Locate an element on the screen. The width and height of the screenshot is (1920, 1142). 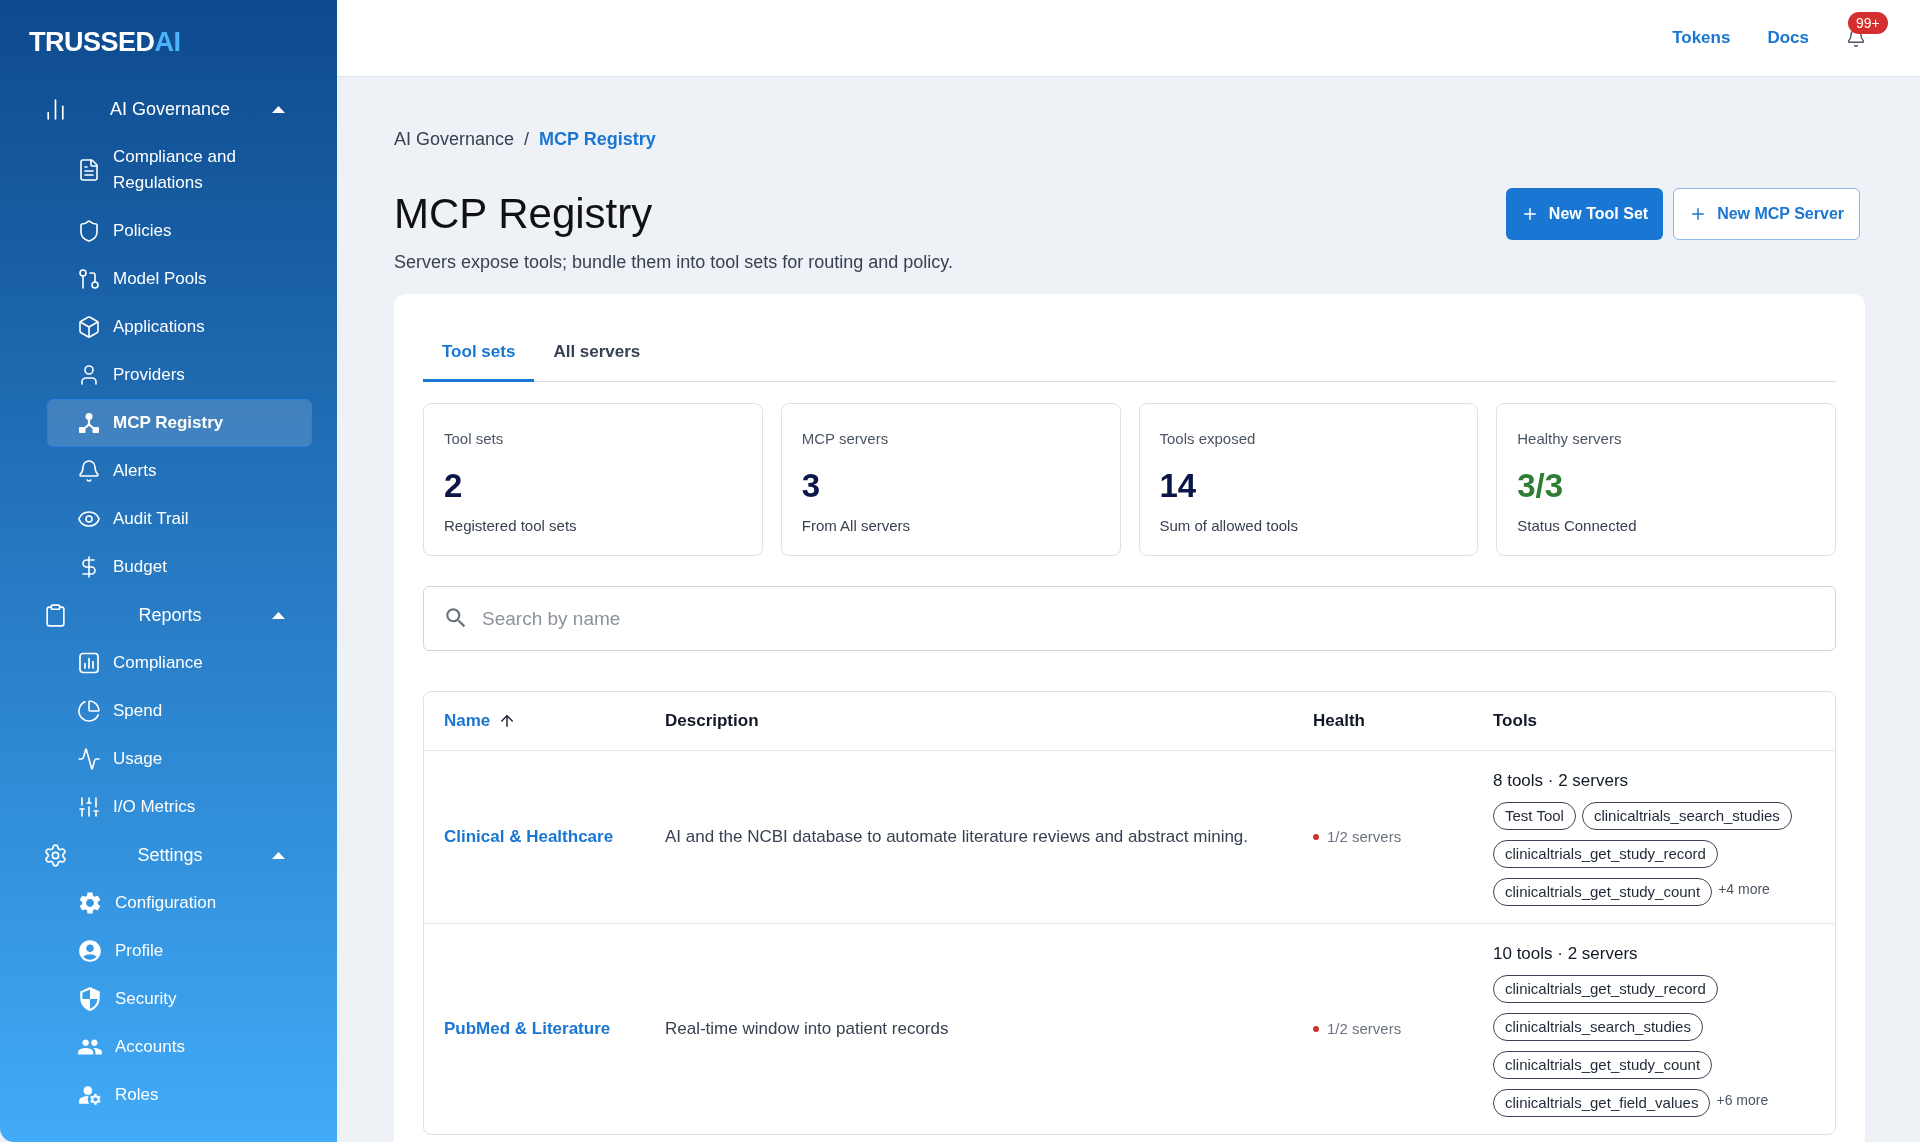
description-text: Real-time window into patient records is located at coordinates (807, 1028).